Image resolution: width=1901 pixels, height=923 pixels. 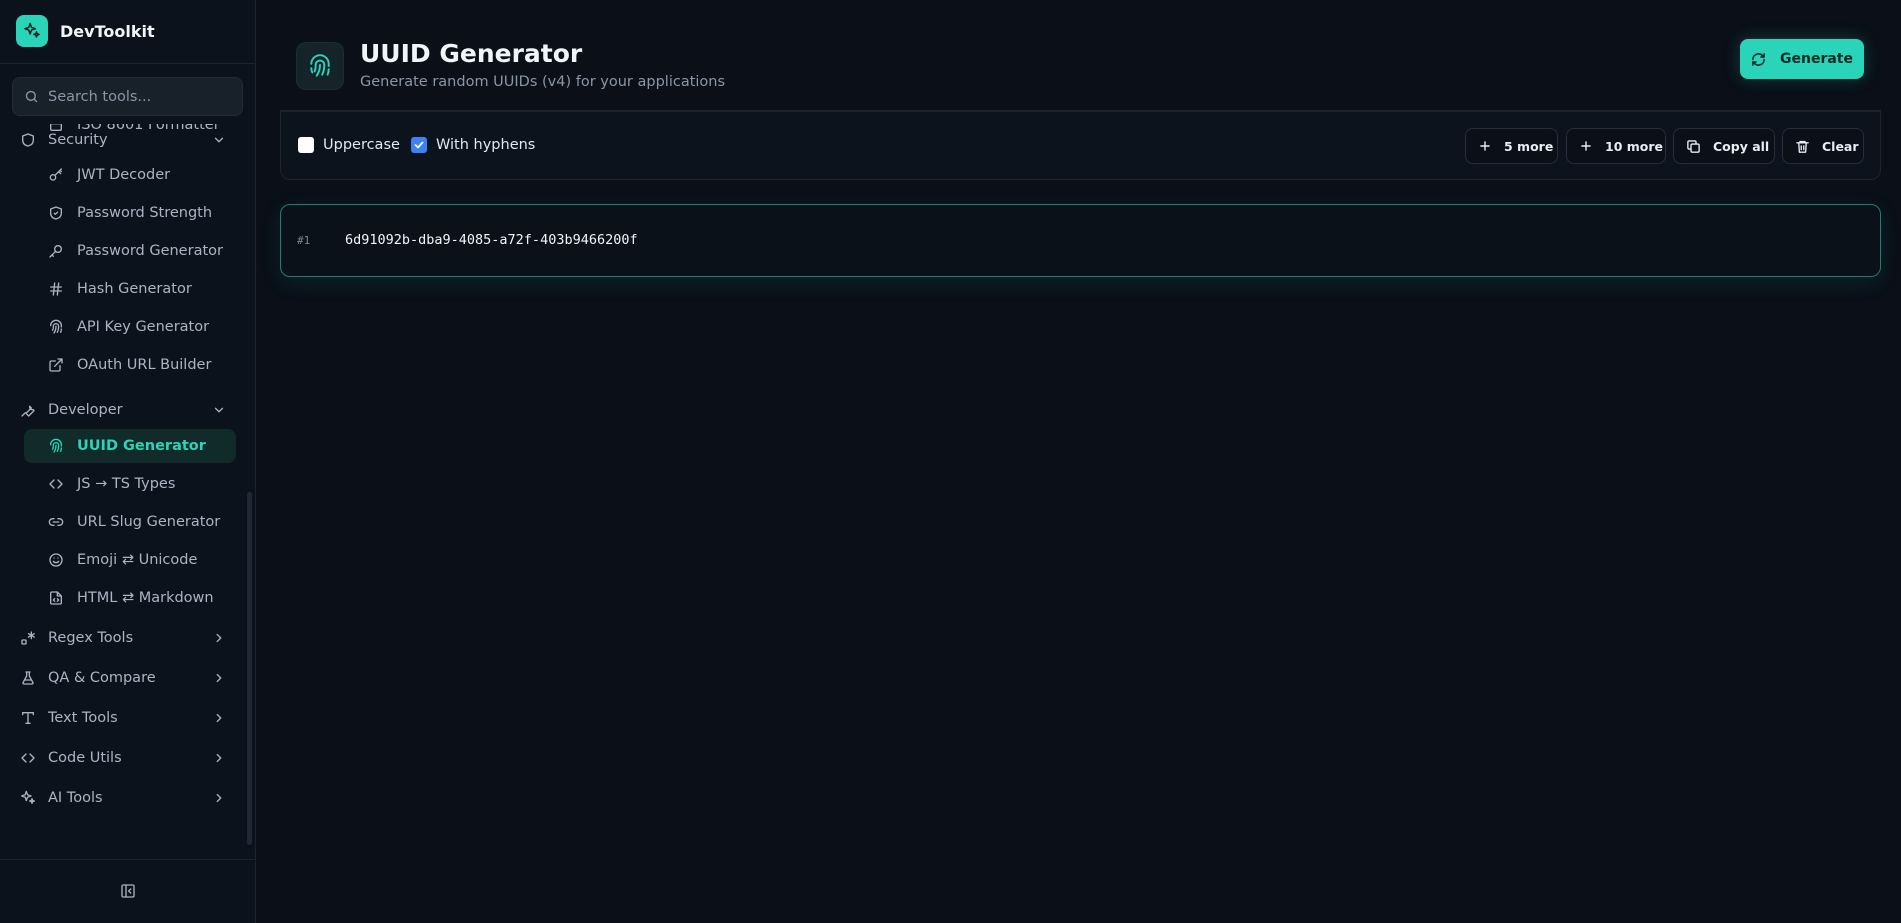 I want to click on sidebar-item-js-ts-types: JS → TS Types, so click(x=130, y=484).